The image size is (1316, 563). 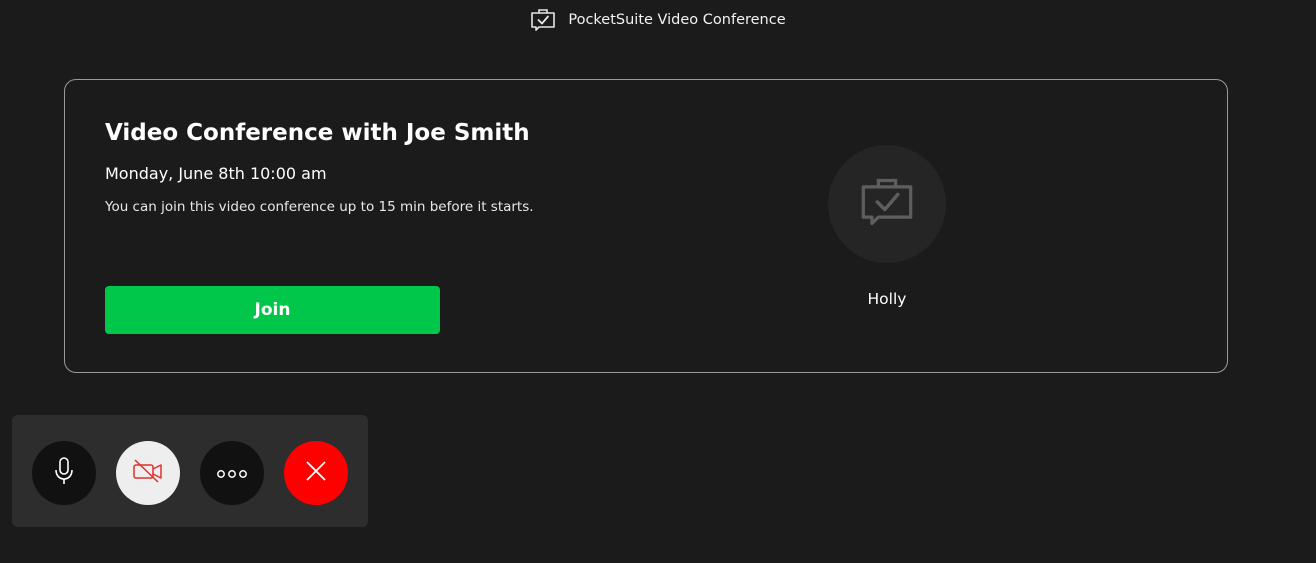 I want to click on host-avatar, so click(x=887, y=204).